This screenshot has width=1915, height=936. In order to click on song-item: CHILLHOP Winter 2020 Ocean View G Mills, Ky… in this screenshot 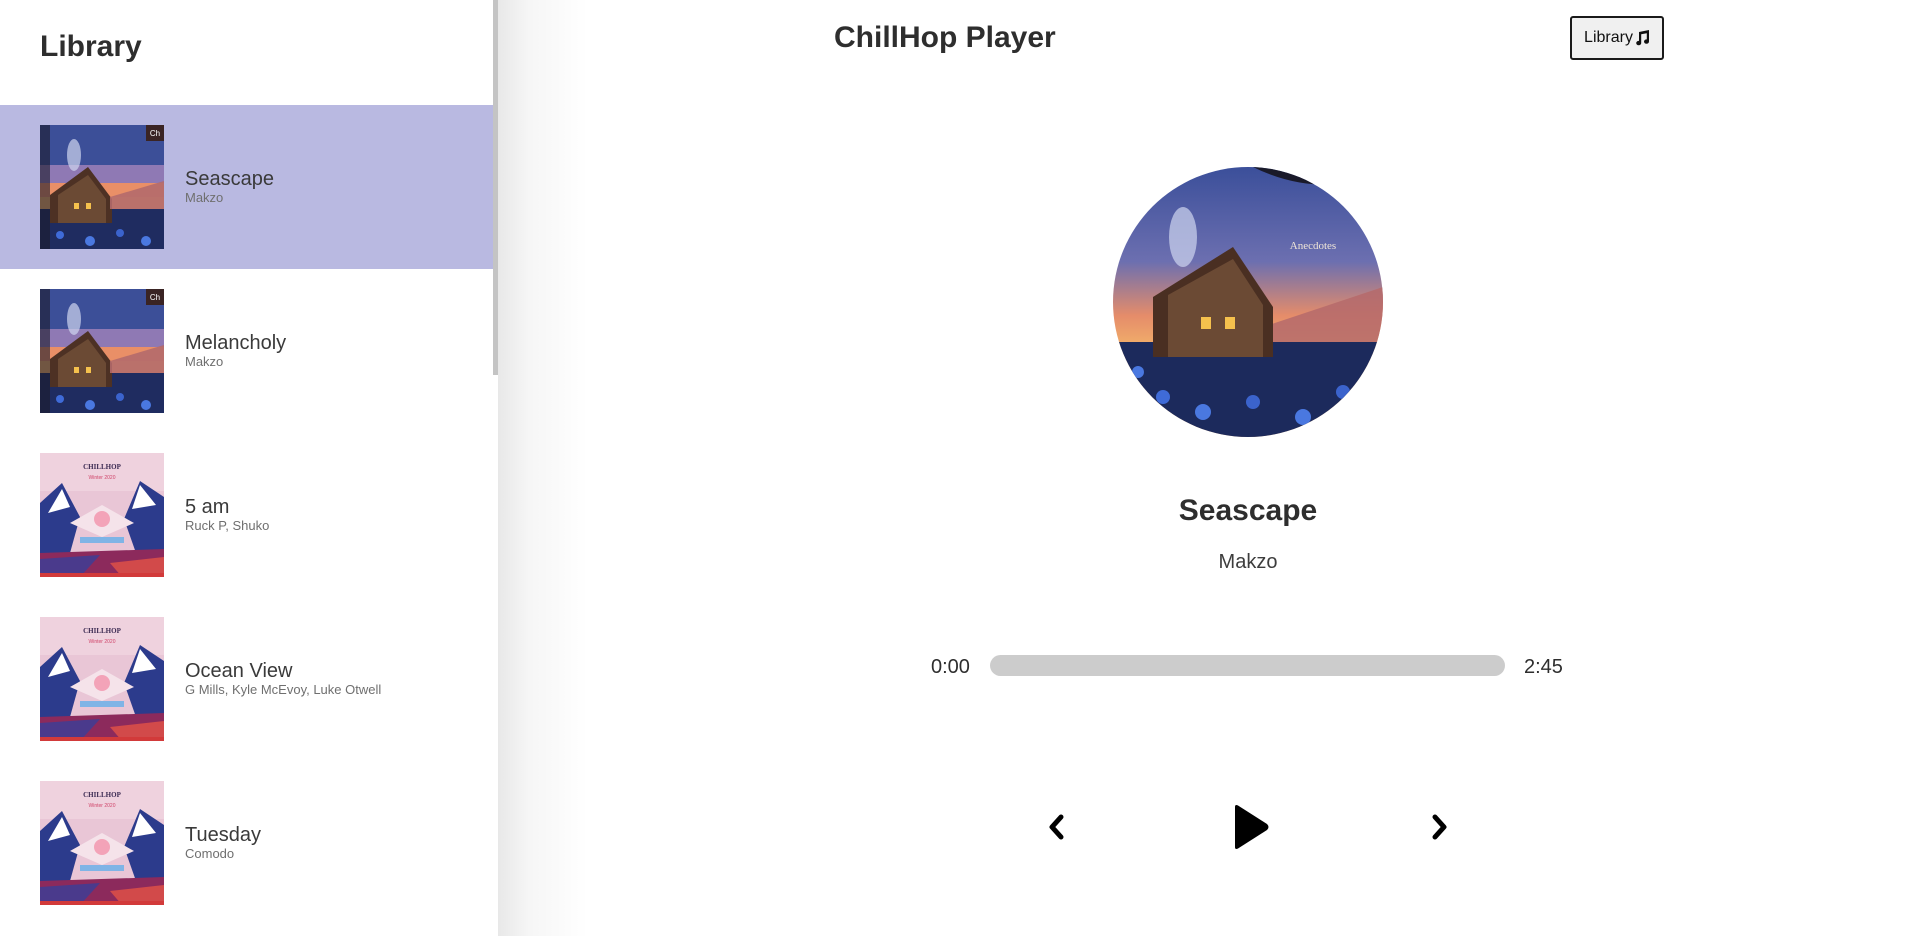, I will do `click(246, 679)`.